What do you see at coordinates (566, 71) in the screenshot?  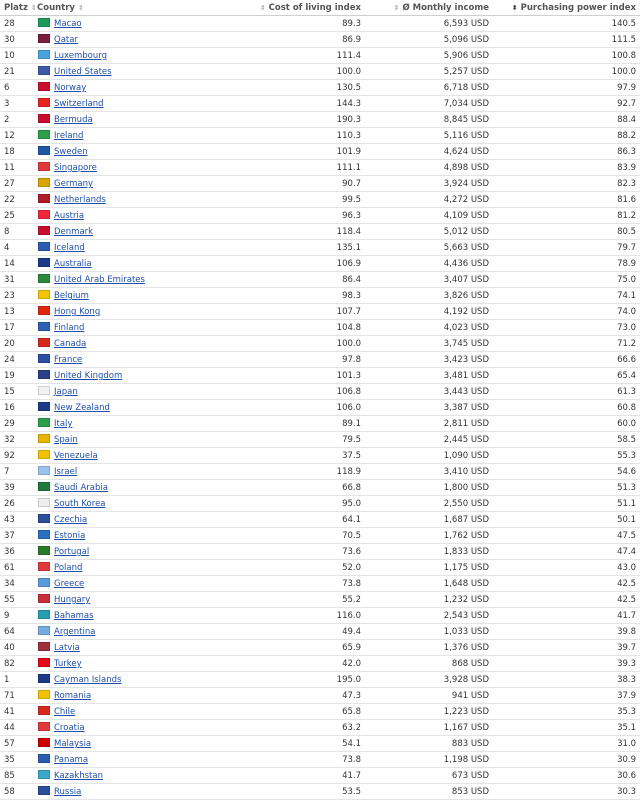 I see `purchasing-power-cell: 100.0` at bounding box center [566, 71].